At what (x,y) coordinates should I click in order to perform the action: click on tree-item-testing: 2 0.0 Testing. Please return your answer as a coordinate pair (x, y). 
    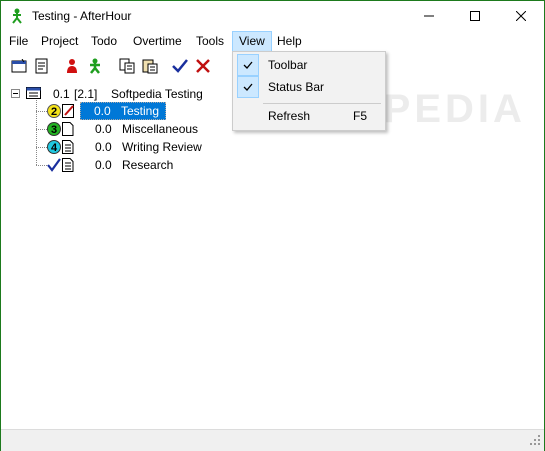
    Looking at the image, I should click on (147, 111).